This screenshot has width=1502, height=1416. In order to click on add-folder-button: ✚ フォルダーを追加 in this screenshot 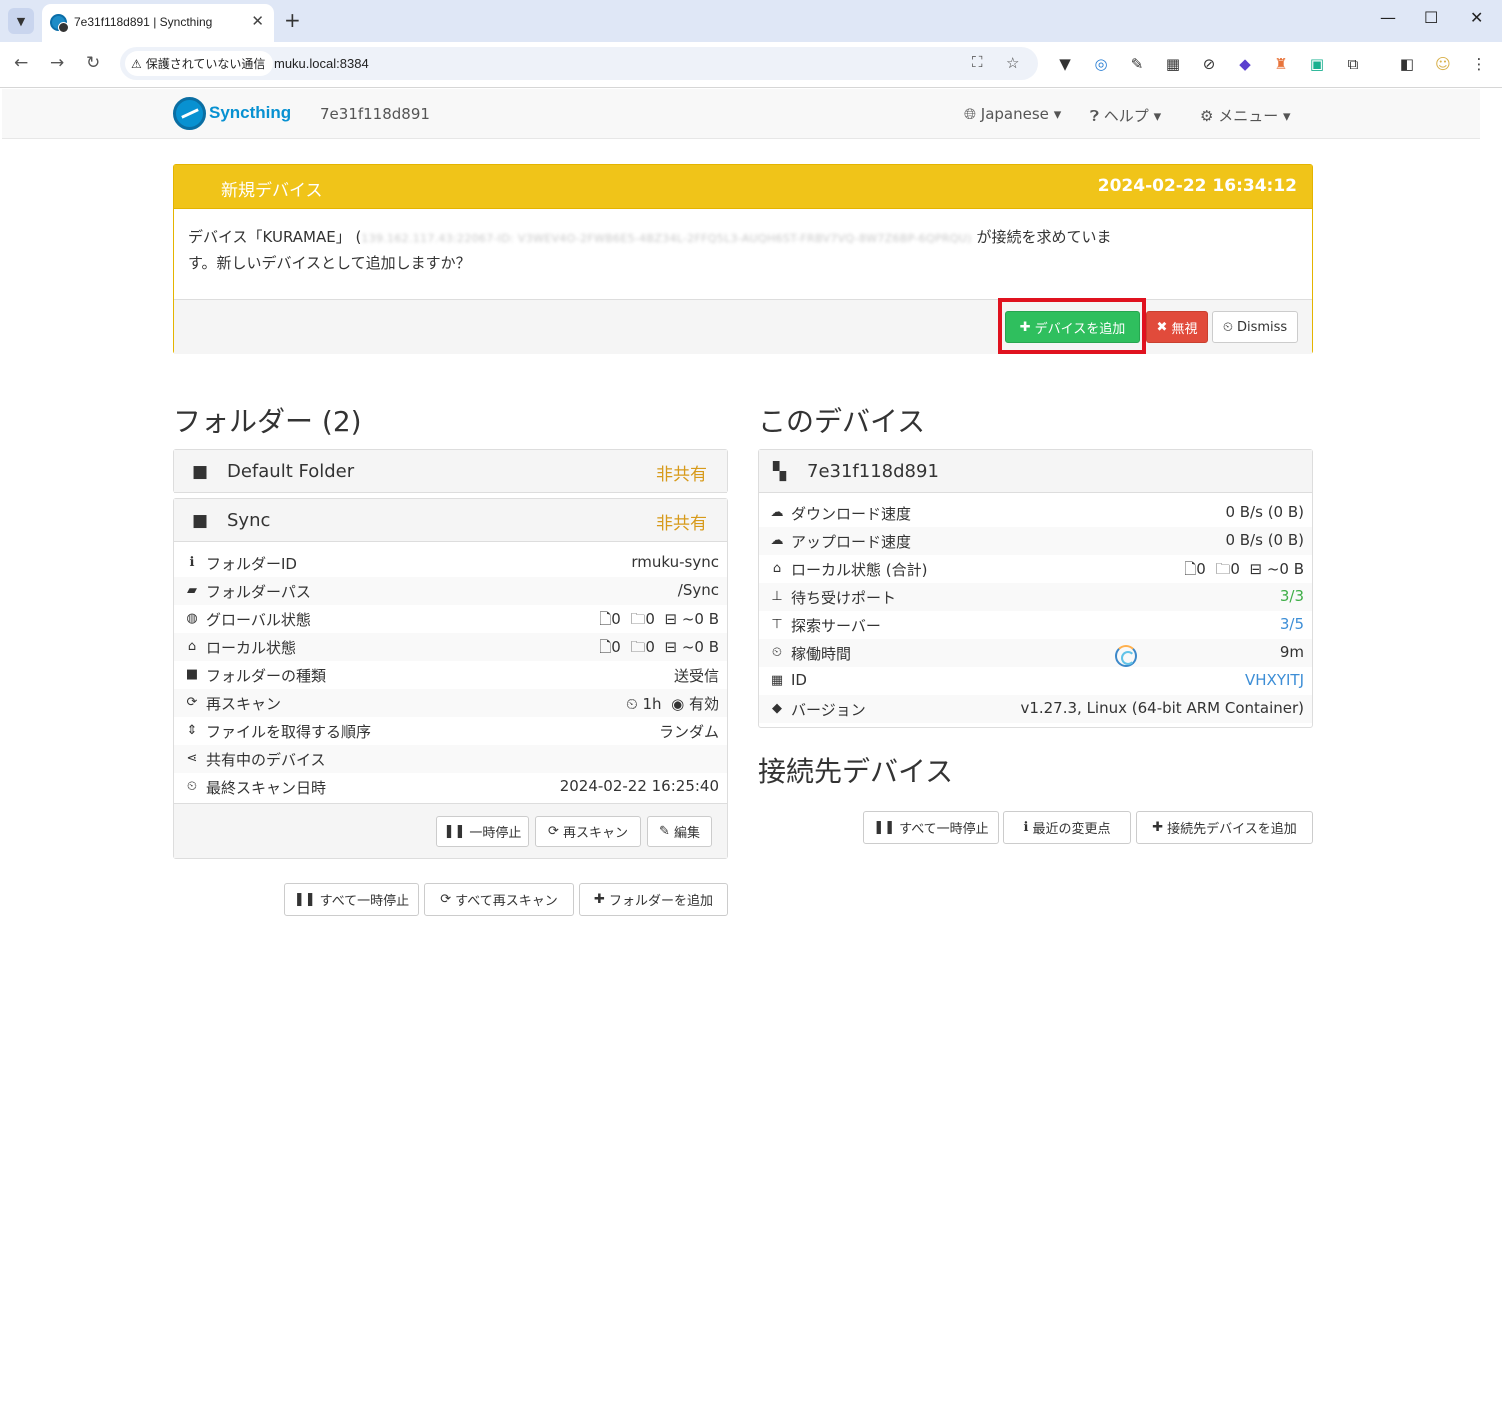, I will do `click(653, 899)`.